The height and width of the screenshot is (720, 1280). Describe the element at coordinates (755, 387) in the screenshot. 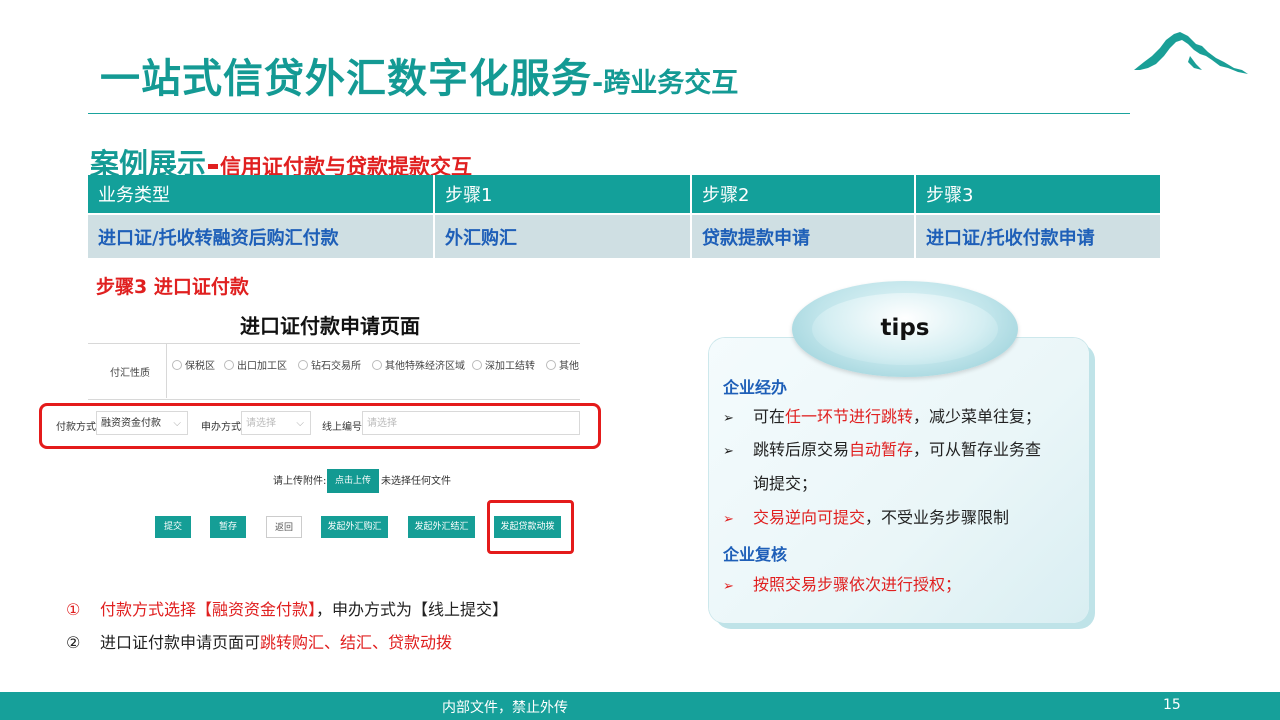

I see `tips-section-heading: 企业经办` at that location.